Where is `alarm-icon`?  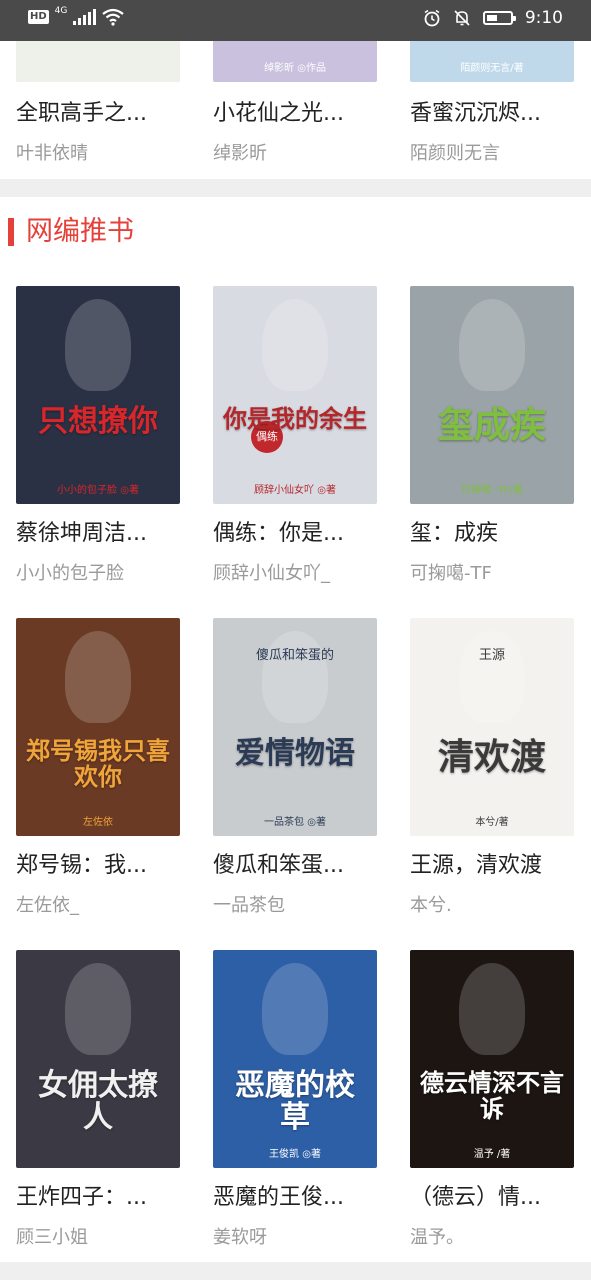 alarm-icon is located at coordinates (432, 18).